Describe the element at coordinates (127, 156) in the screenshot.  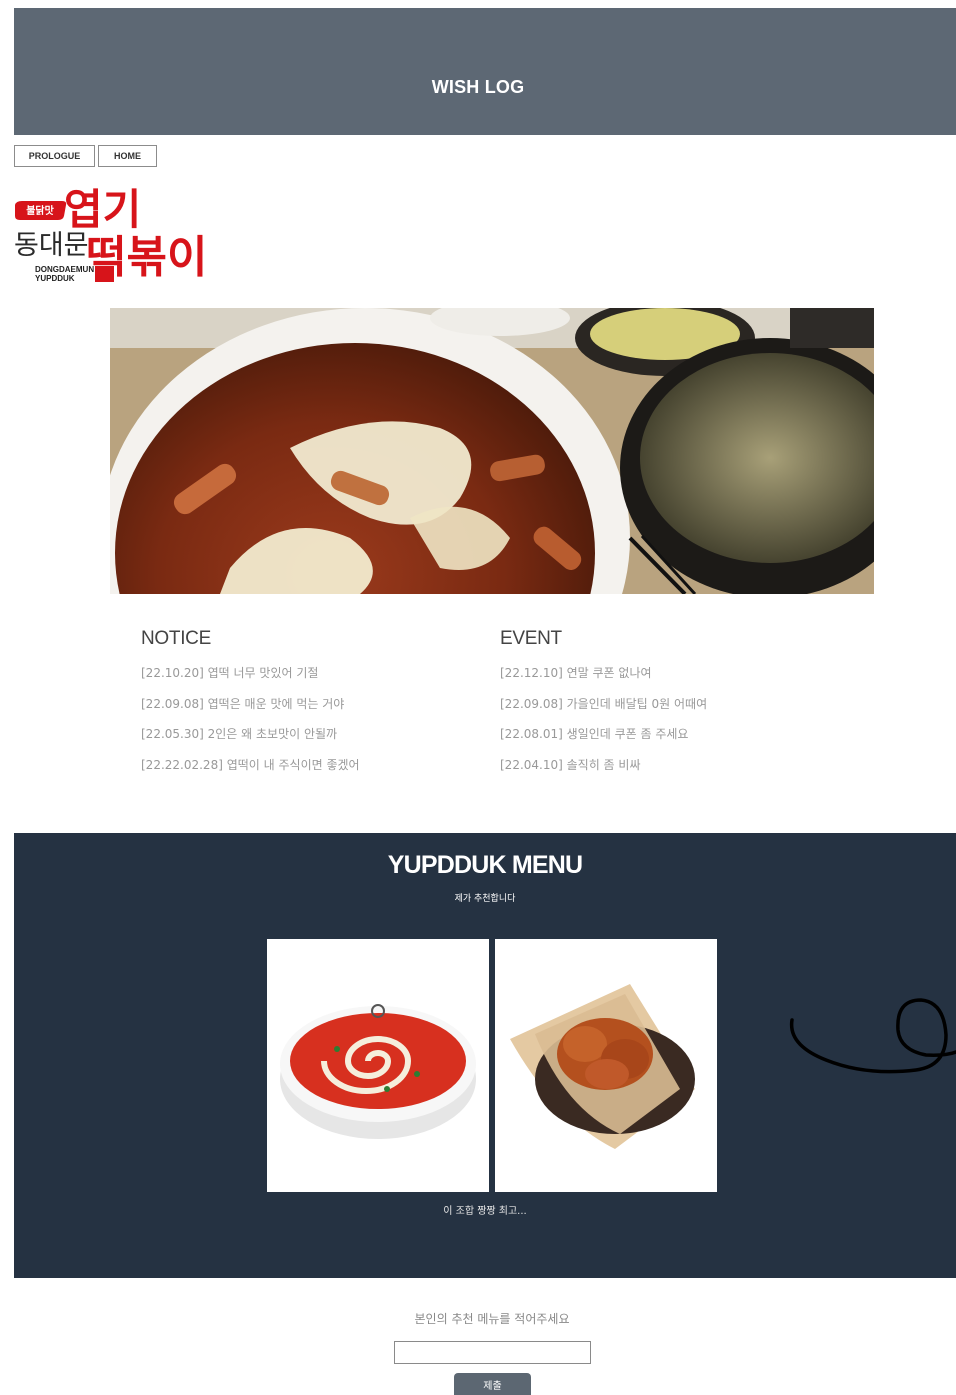
I see `home-button: HOME` at that location.